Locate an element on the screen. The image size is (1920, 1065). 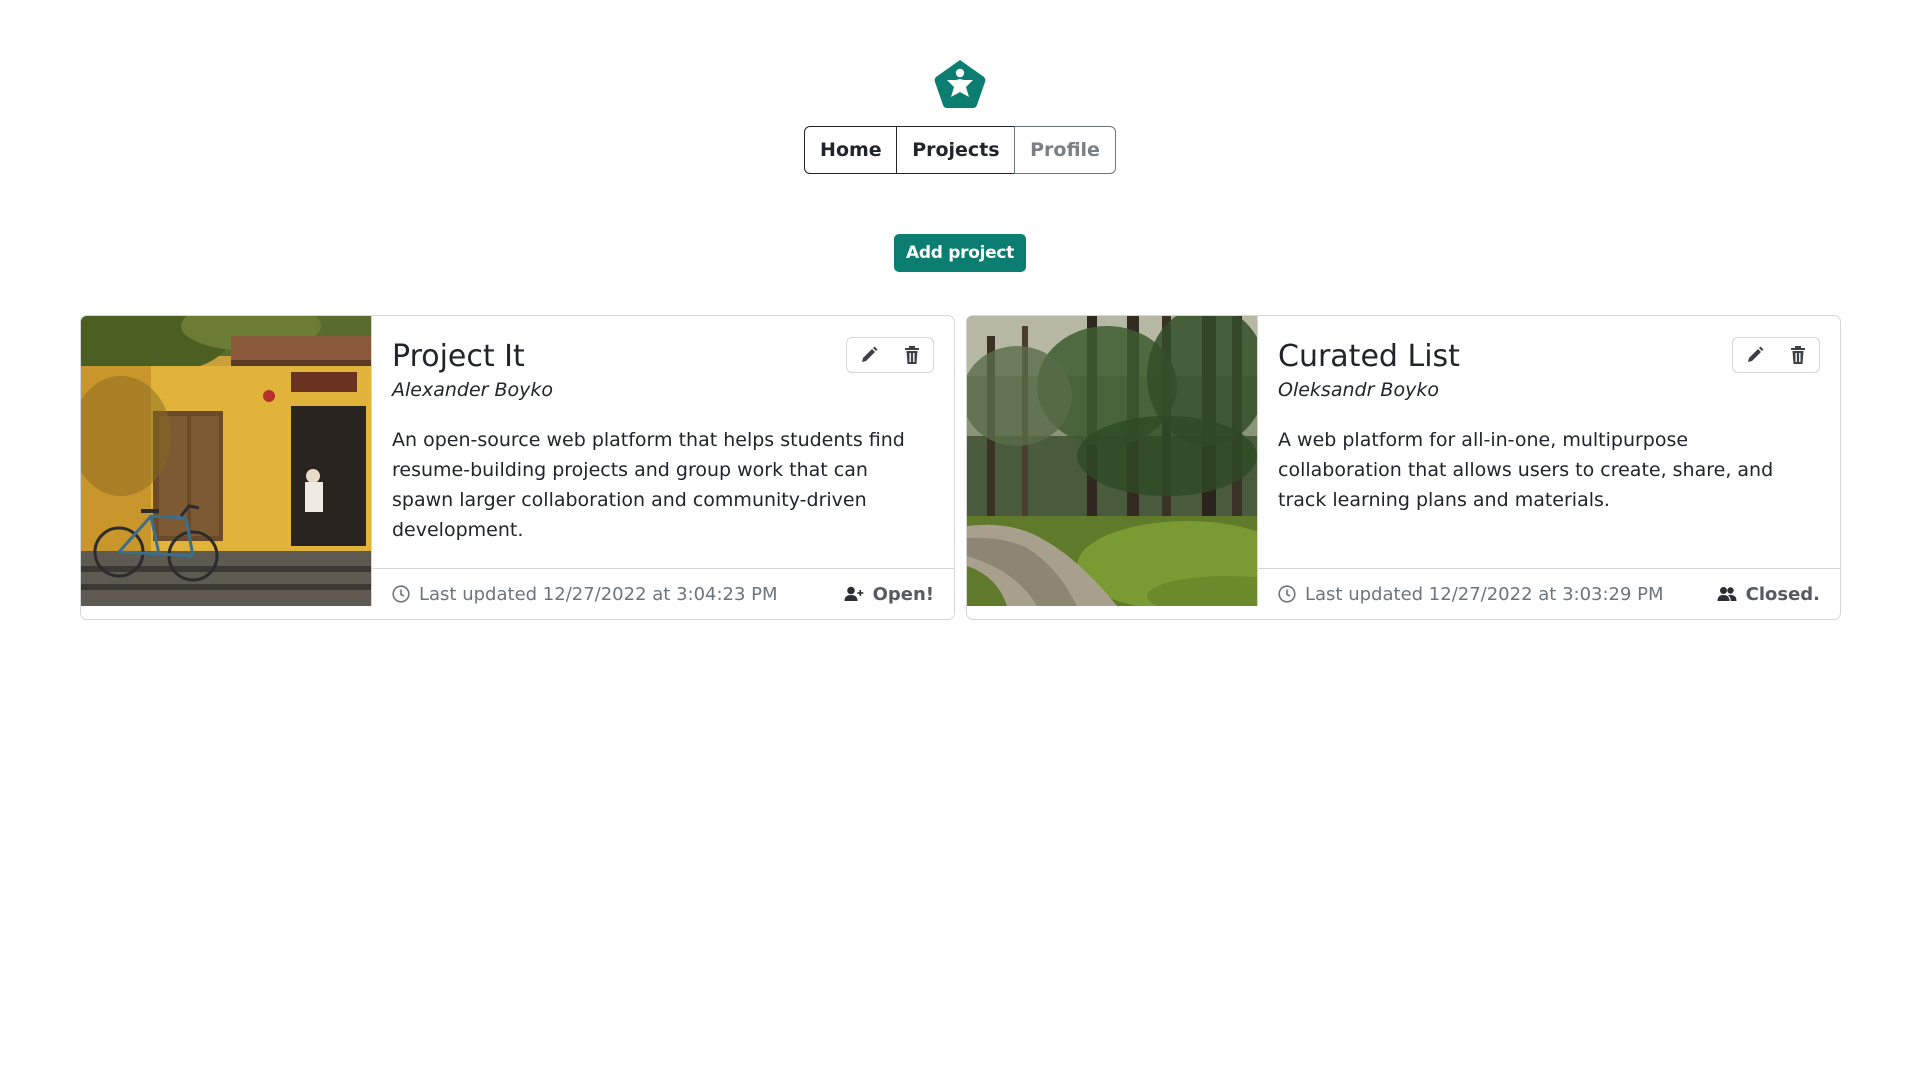
project-author: Alexander Boyko is located at coordinates (473, 390).